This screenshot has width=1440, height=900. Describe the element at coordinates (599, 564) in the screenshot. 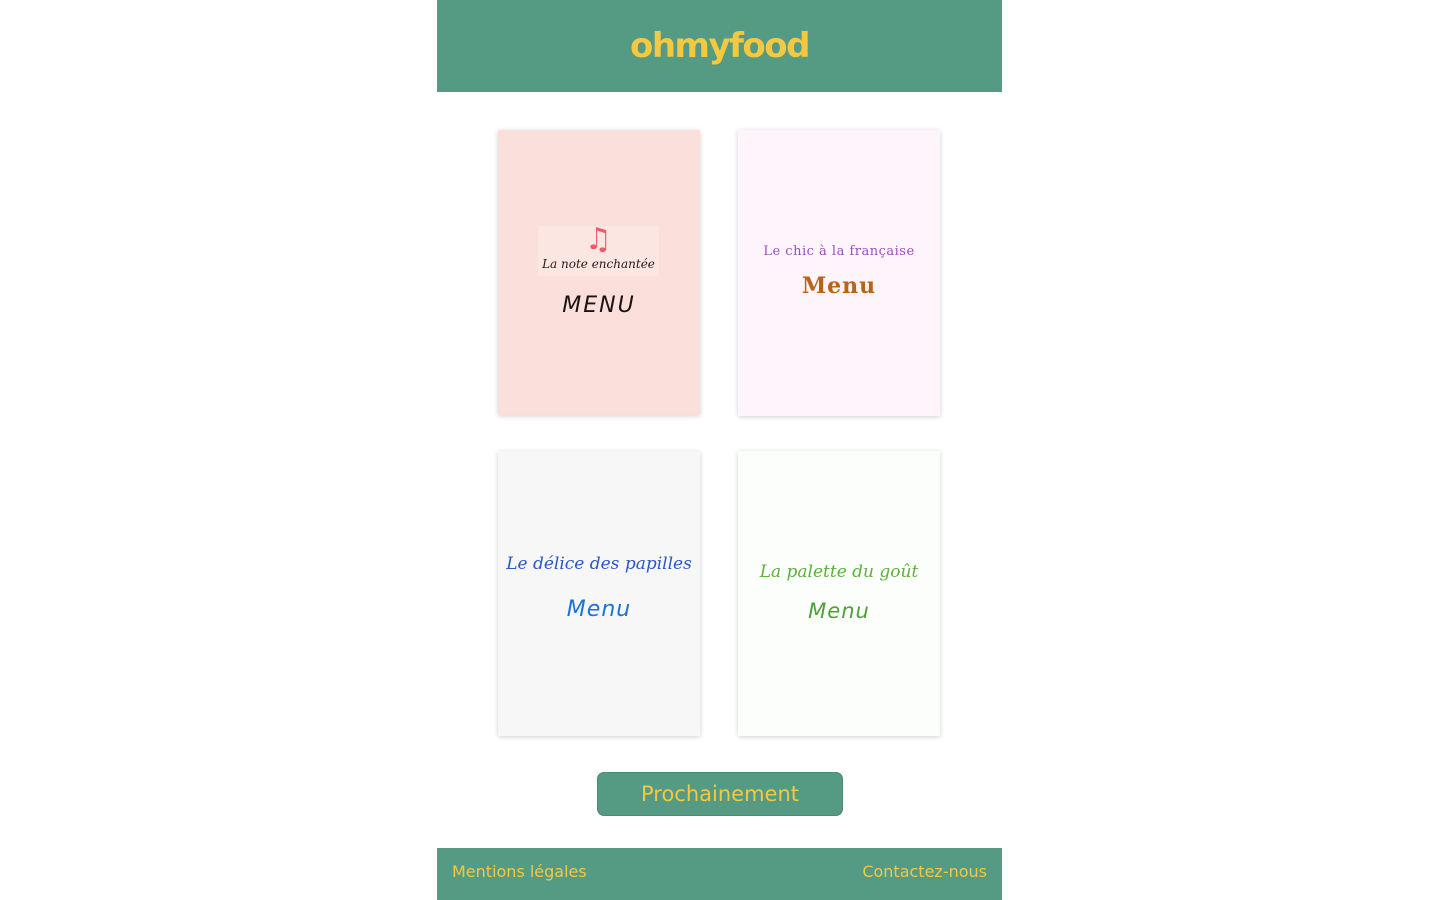

I see `restaurant-name: Le délice des papilles` at that location.